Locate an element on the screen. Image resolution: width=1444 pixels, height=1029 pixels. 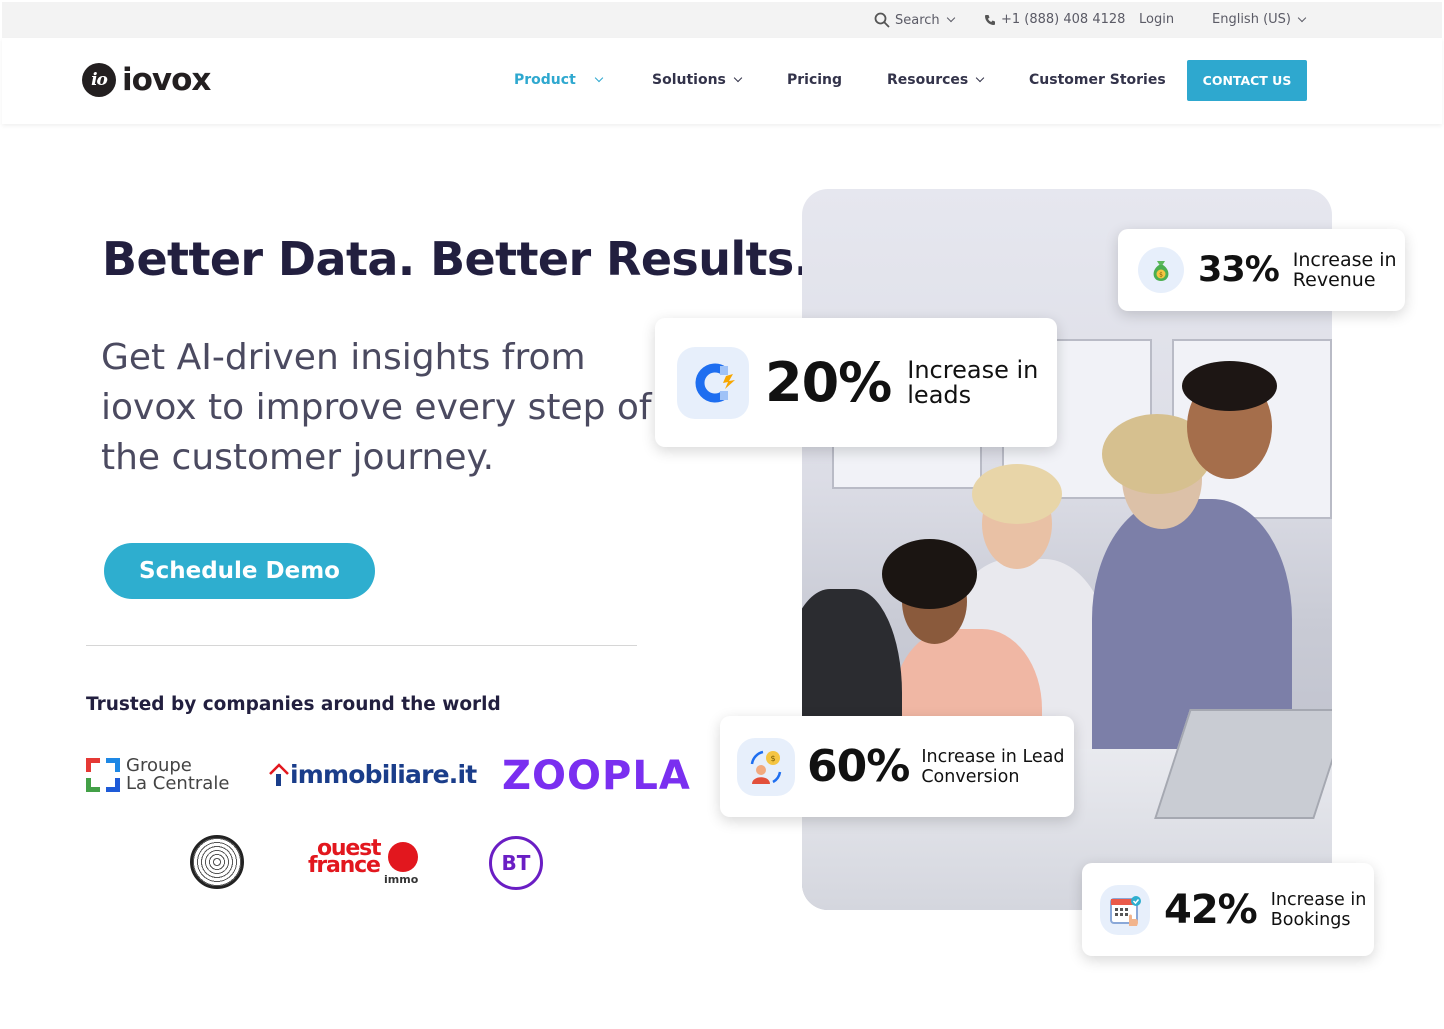
logo-mark: io is located at coordinates (99, 80).